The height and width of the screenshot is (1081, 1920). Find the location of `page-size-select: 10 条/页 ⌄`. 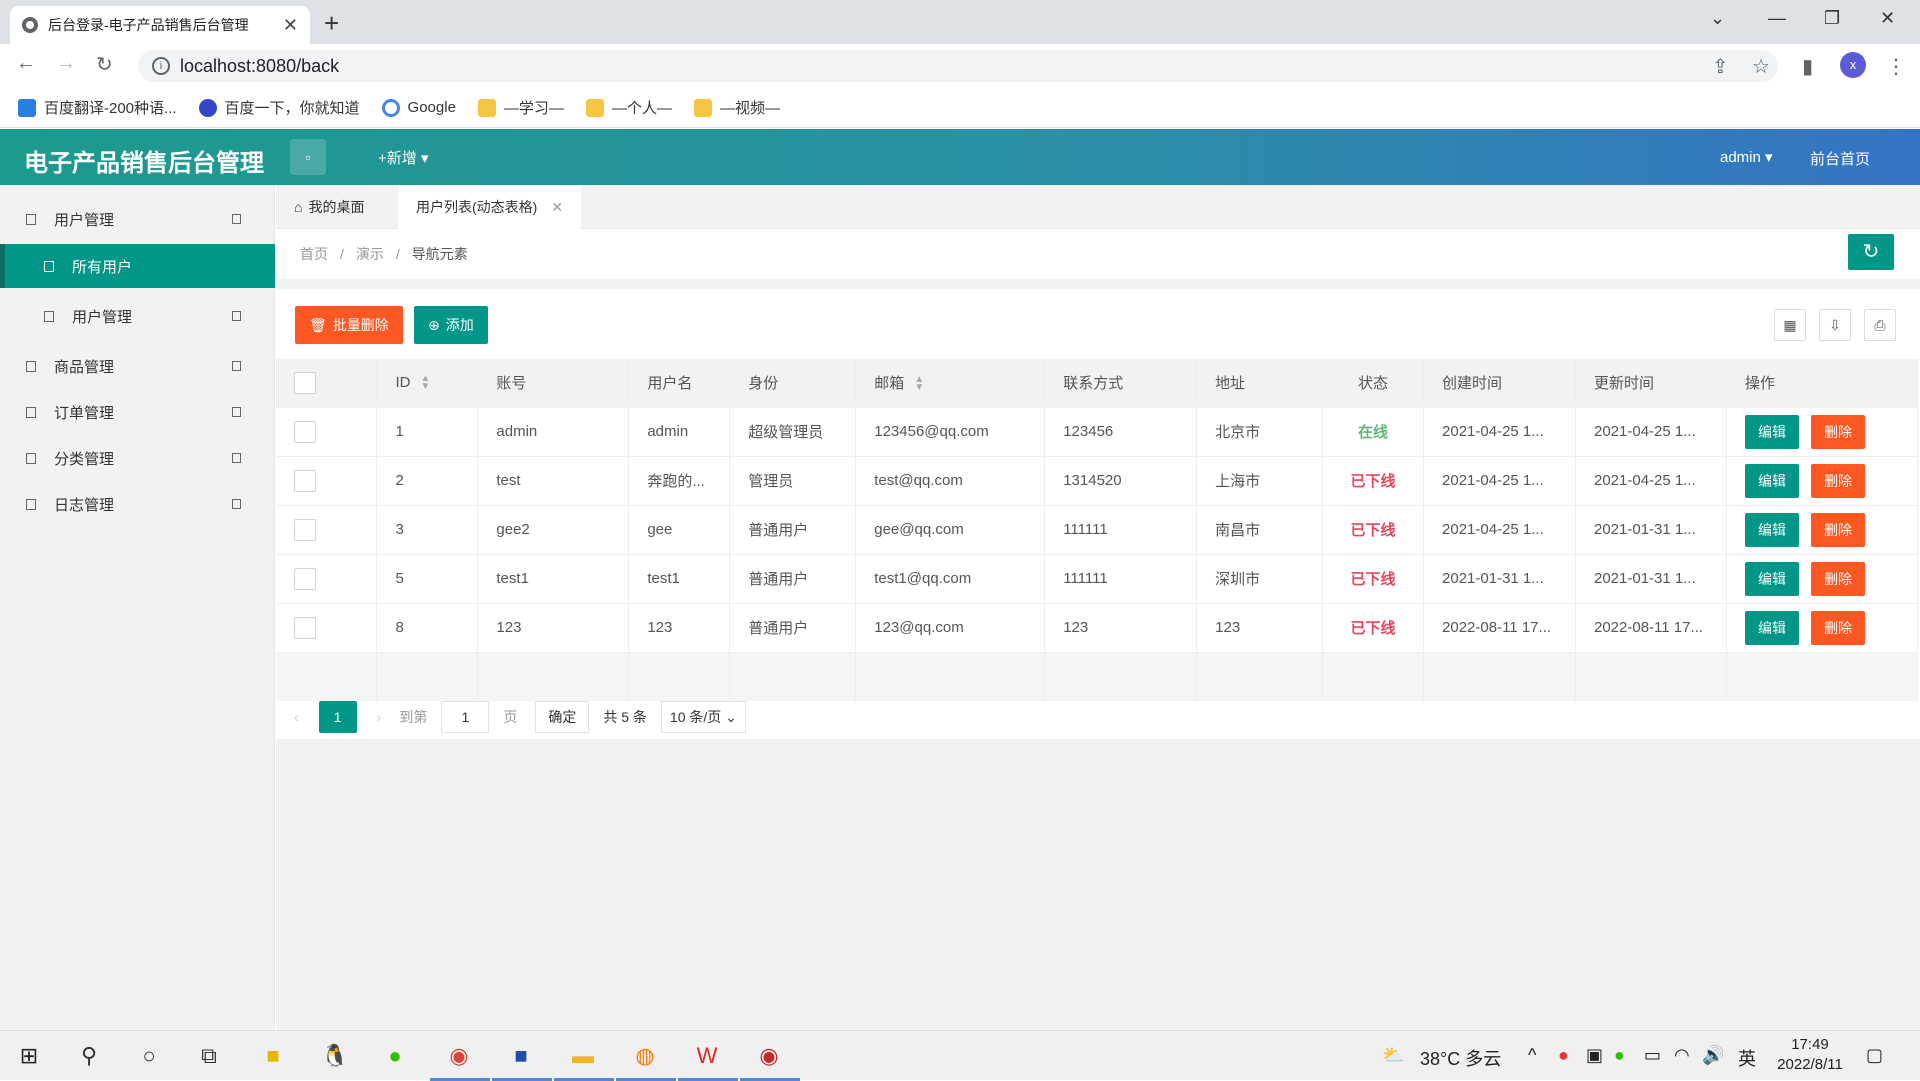

page-size-select: 10 条/页 ⌄ is located at coordinates (703, 717).